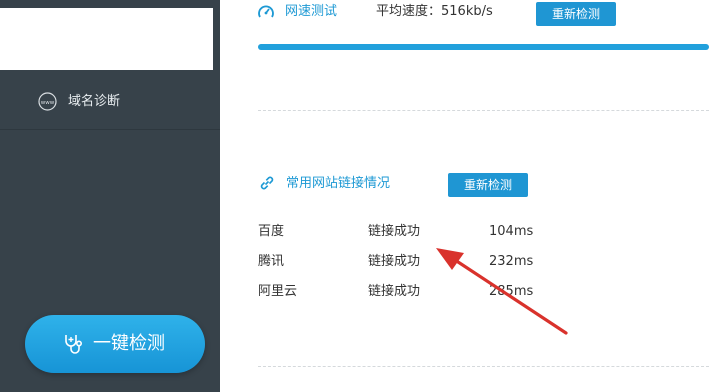 The width and height of the screenshot is (709, 392). I want to click on site-latency: 285ms, so click(511, 291).